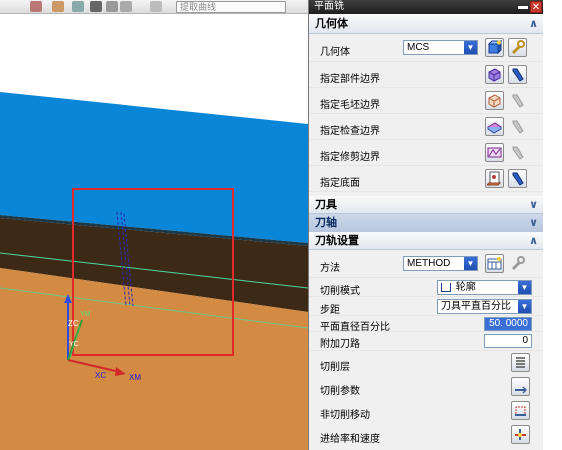 This screenshot has height=450, width=562. Describe the element at coordinates (494, 263) in the screenshot. I see `new-method-button` at that location.